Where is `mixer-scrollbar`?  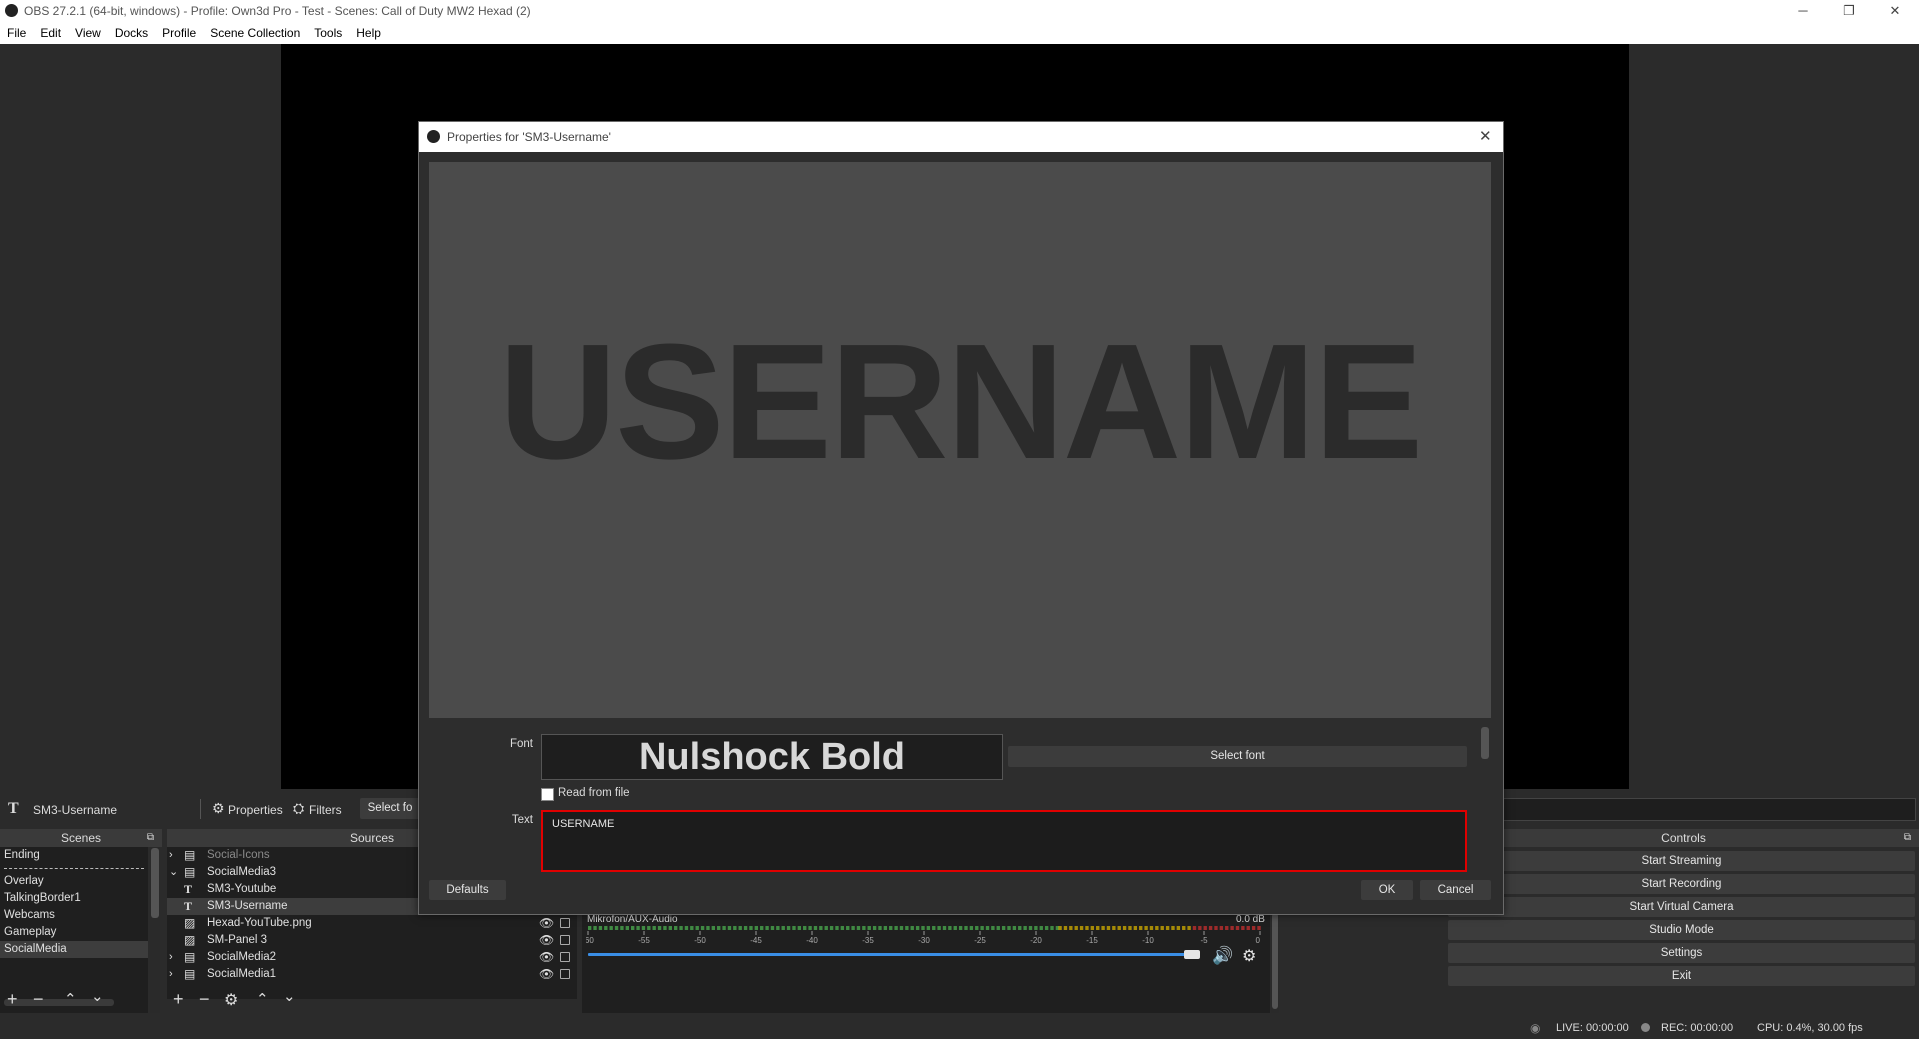
mixer-scrollbar is located at coordinates (1275, 962).